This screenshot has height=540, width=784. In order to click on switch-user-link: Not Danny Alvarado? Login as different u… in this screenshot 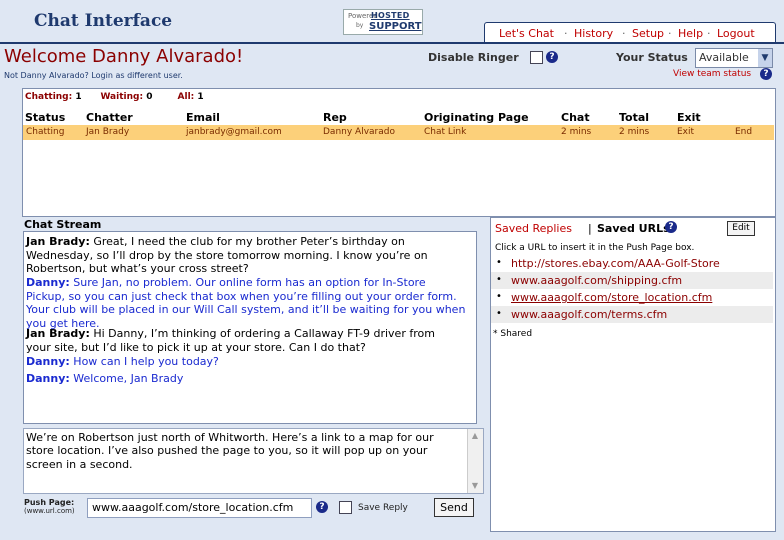, I will do `click(93, 75)`.